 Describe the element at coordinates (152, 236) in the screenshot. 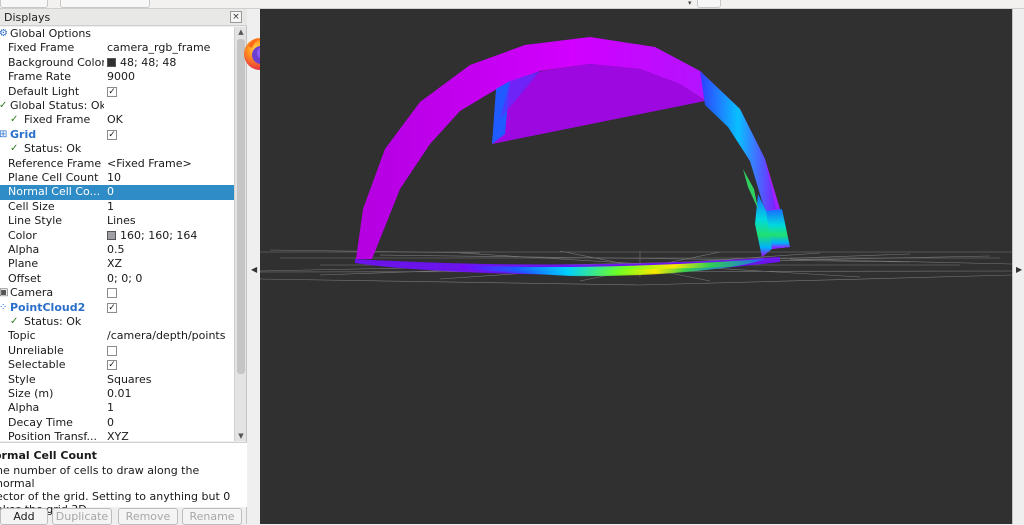

I see `tree-value: 160; 160; 164` at that location.